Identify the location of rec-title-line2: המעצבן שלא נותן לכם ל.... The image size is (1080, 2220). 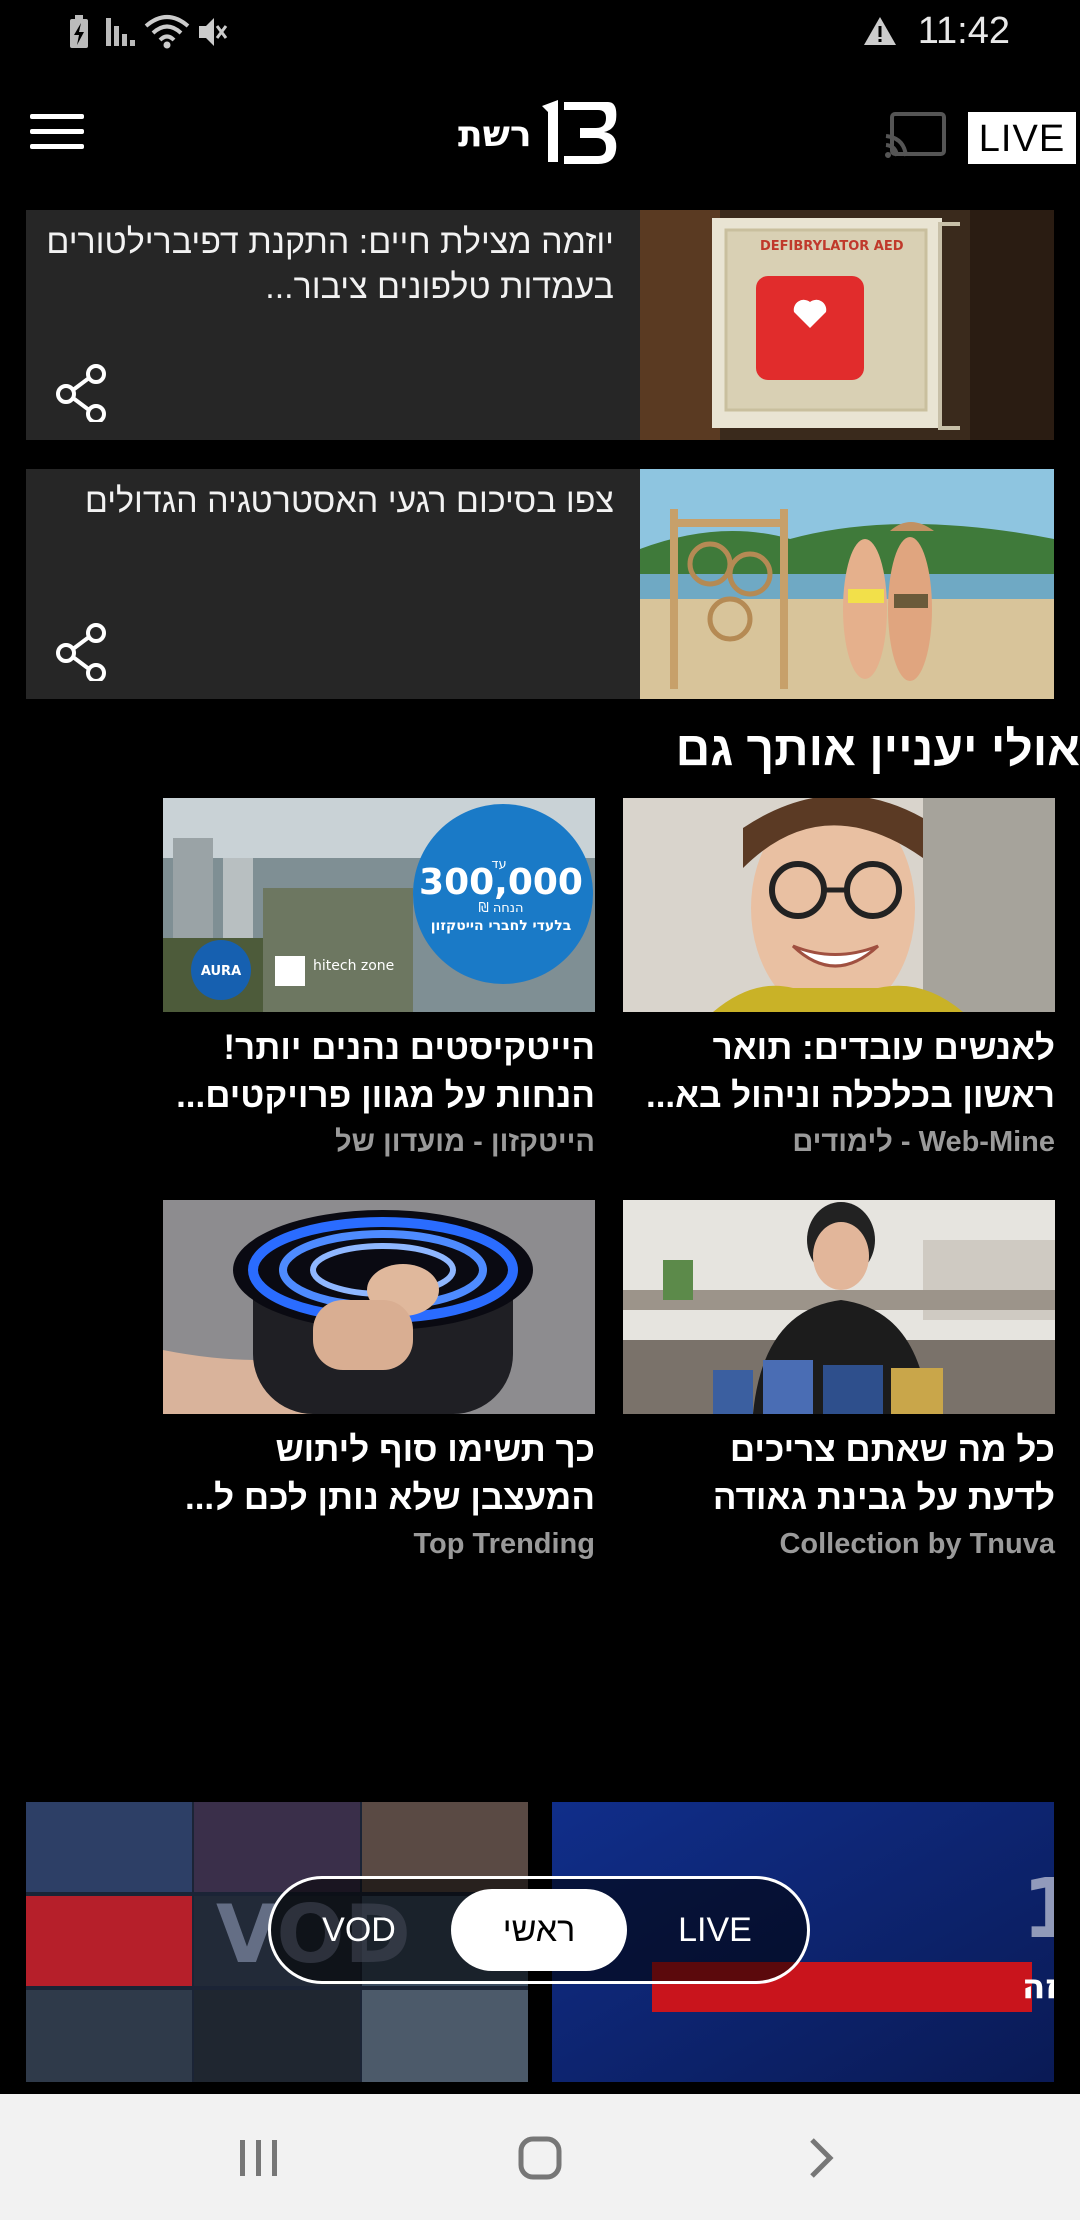
(389, 1497).